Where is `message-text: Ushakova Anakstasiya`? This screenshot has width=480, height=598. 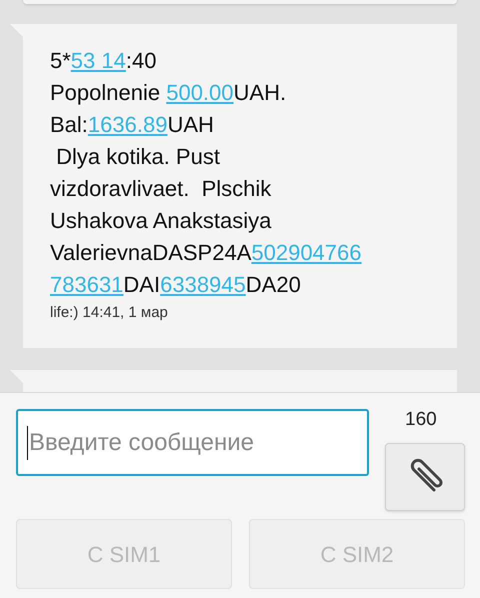 message-text: Ushakova Anakstasiya is located at coordinates (161, 220).